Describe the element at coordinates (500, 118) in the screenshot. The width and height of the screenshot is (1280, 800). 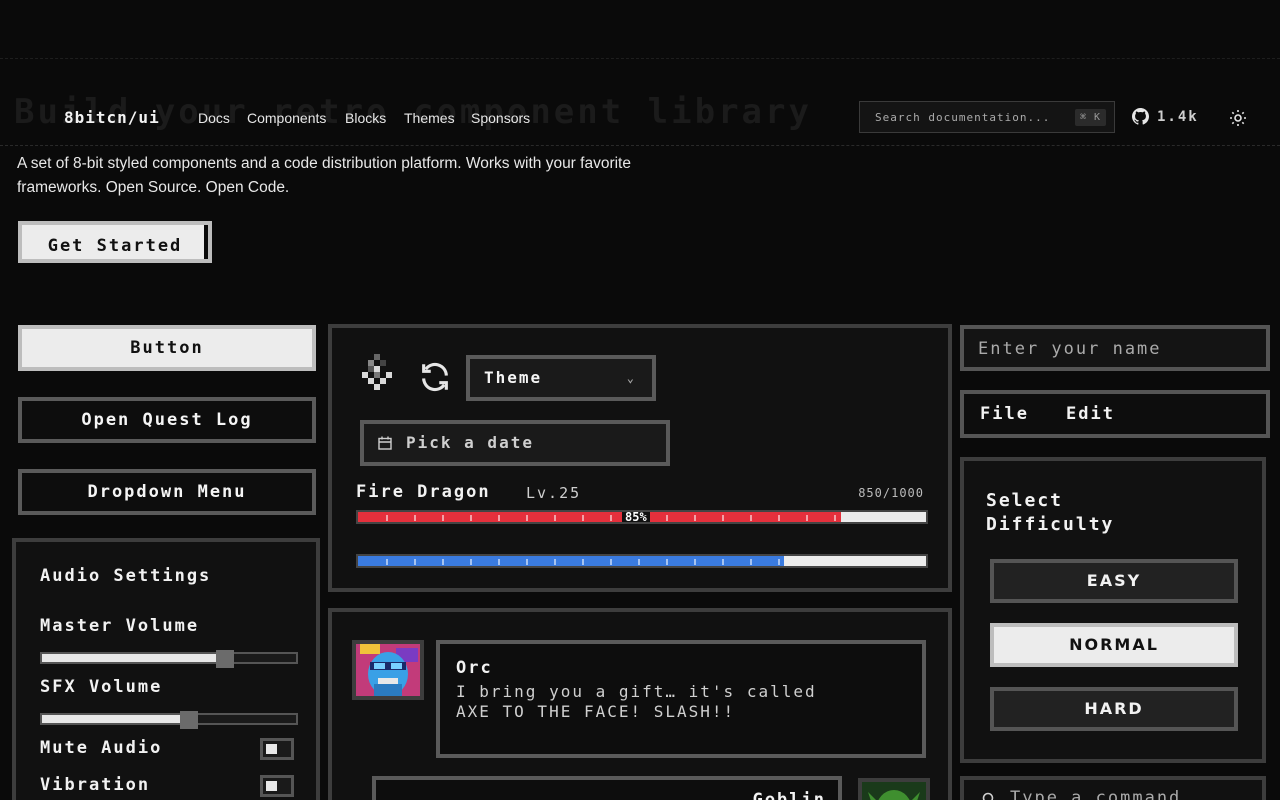
I see `nav-link-sponsors: Sponsors` at that location.